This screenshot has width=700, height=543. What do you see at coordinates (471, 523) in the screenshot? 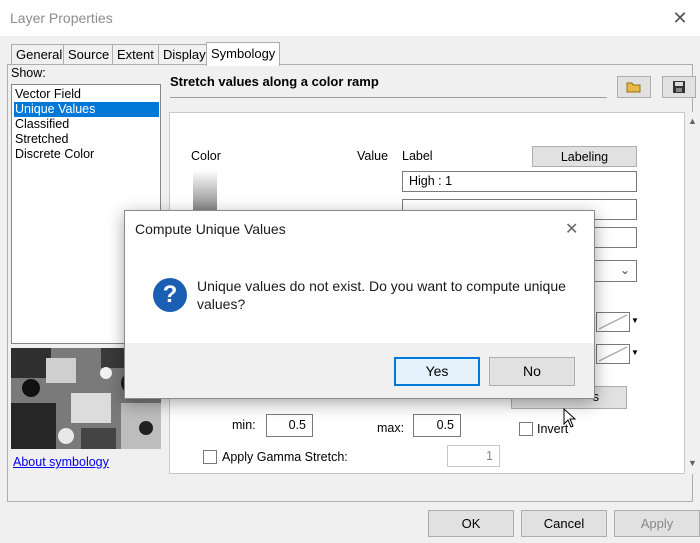
I see `ok-button: OK` at bounding box center [471, 523].